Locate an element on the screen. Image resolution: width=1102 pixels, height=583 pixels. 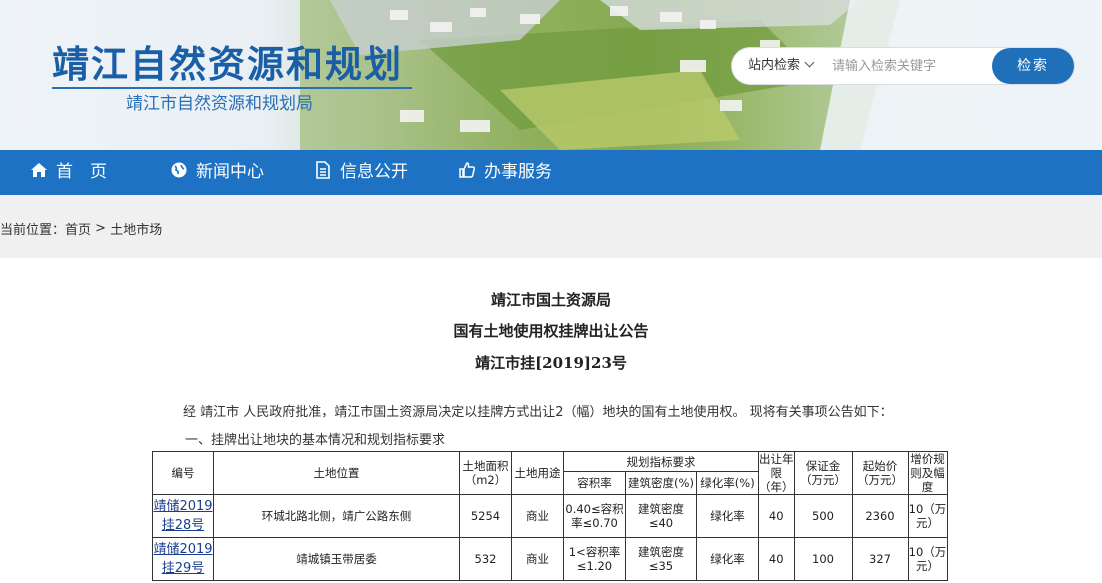
search-scope-label: 站内检索 is located at coordinates (774, 65).